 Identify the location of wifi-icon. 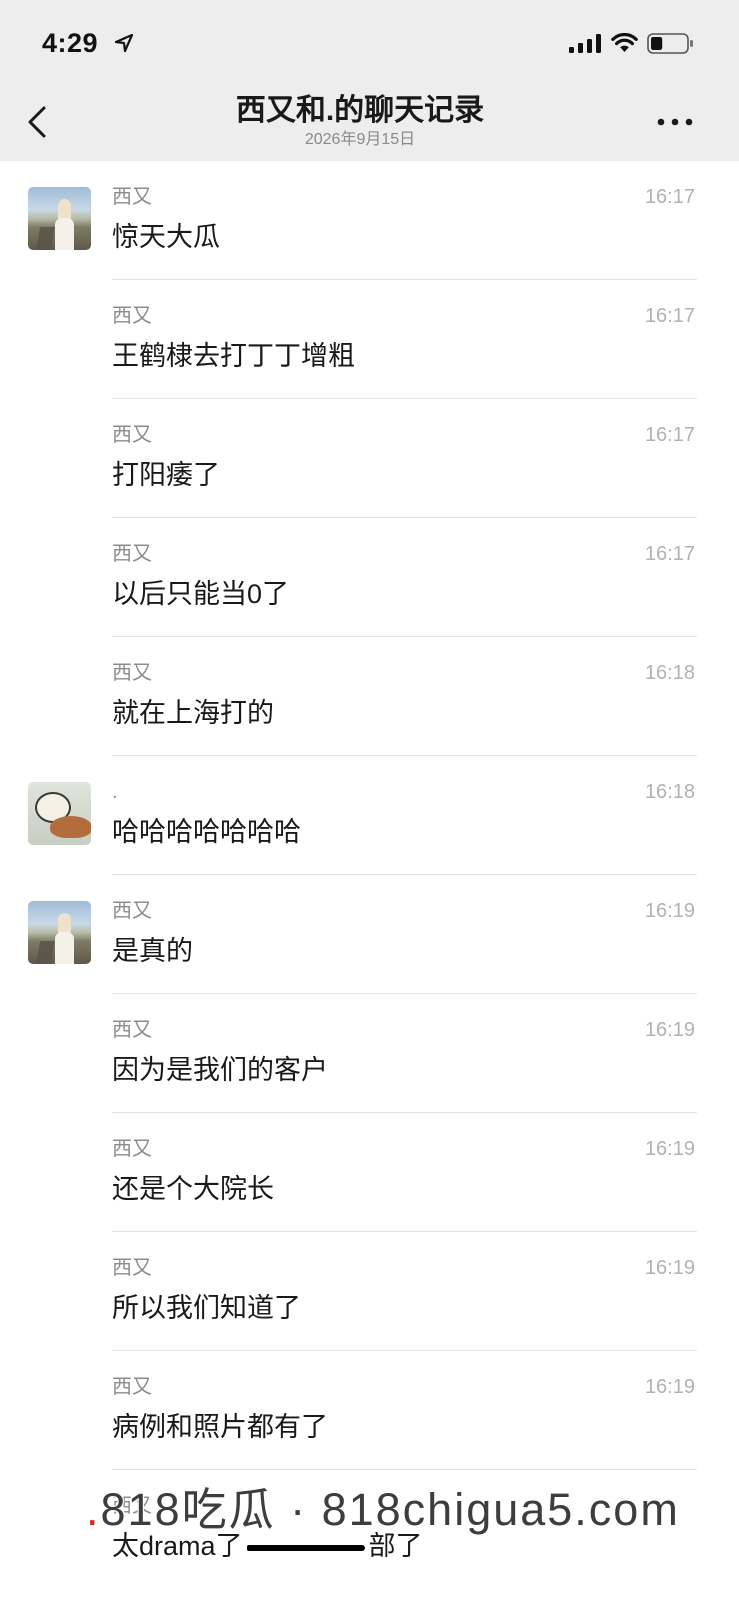
(624, 43).